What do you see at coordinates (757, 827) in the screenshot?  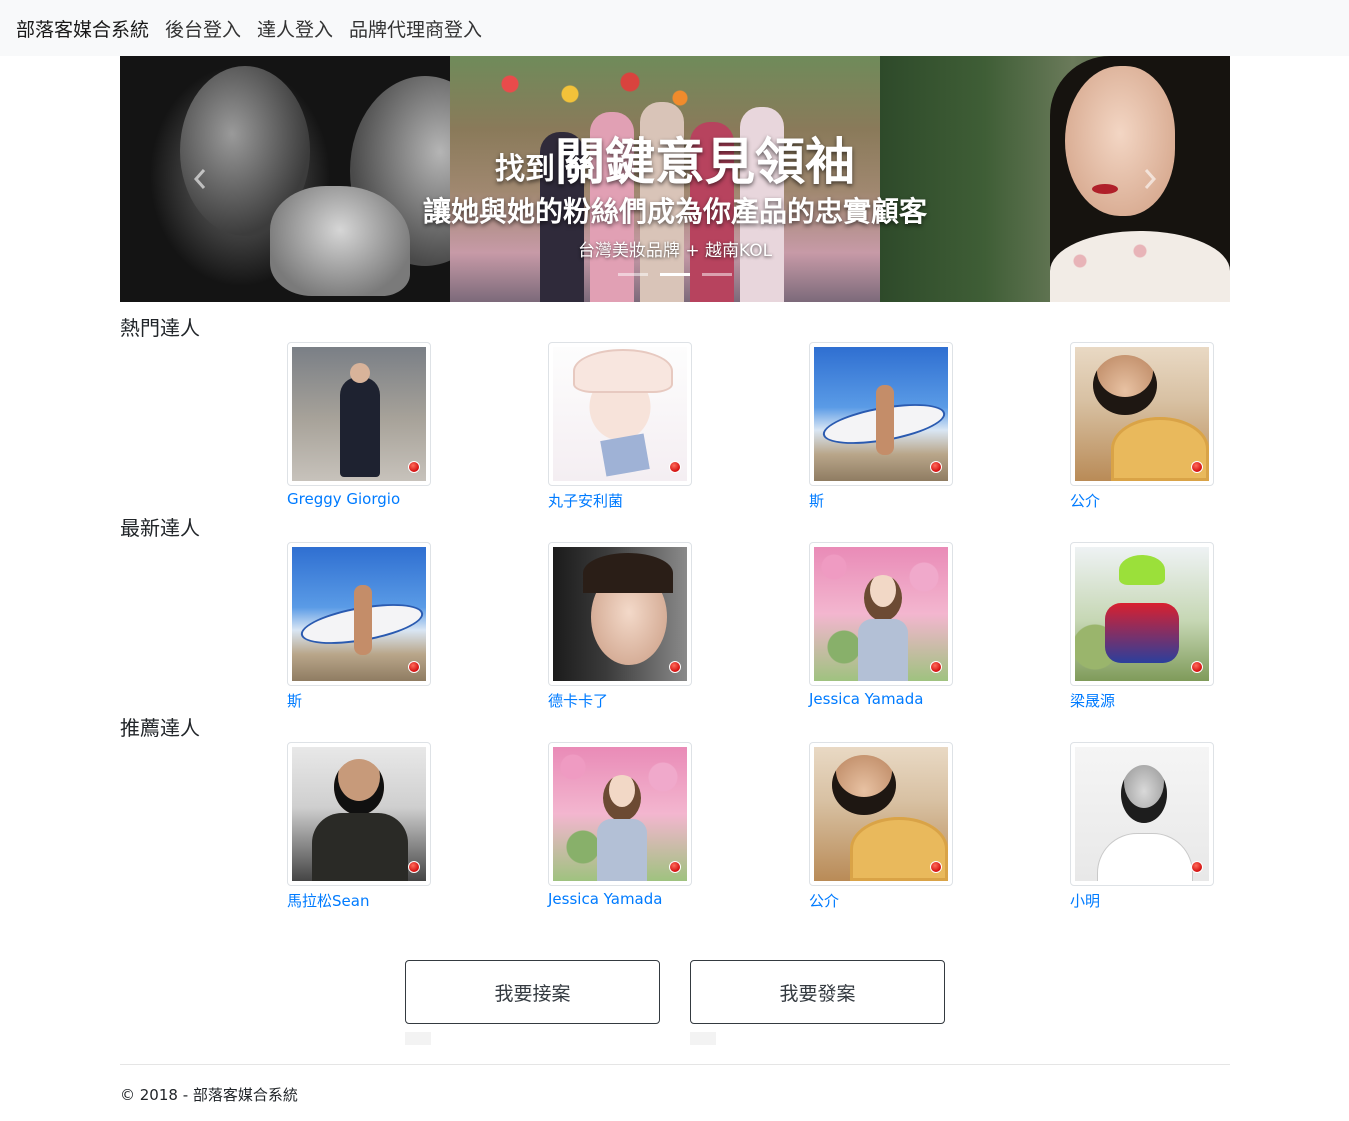 I see `influencer-row-recommended: 馬拉松Sean Jessica Yamada 公介 小明` at bounding box center [757, 827].